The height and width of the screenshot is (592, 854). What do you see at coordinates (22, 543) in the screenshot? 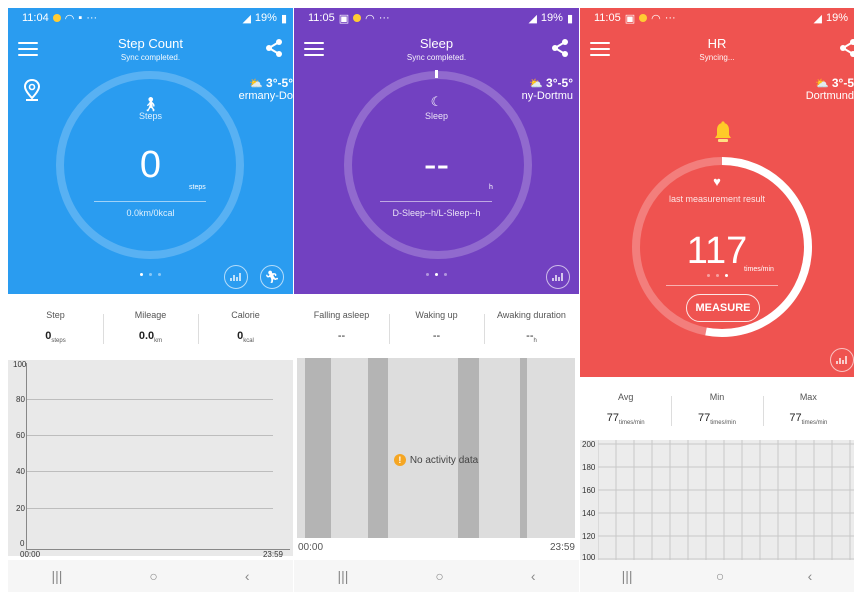
I see `y-tick-label: 0` at bounding box center [22, 543].